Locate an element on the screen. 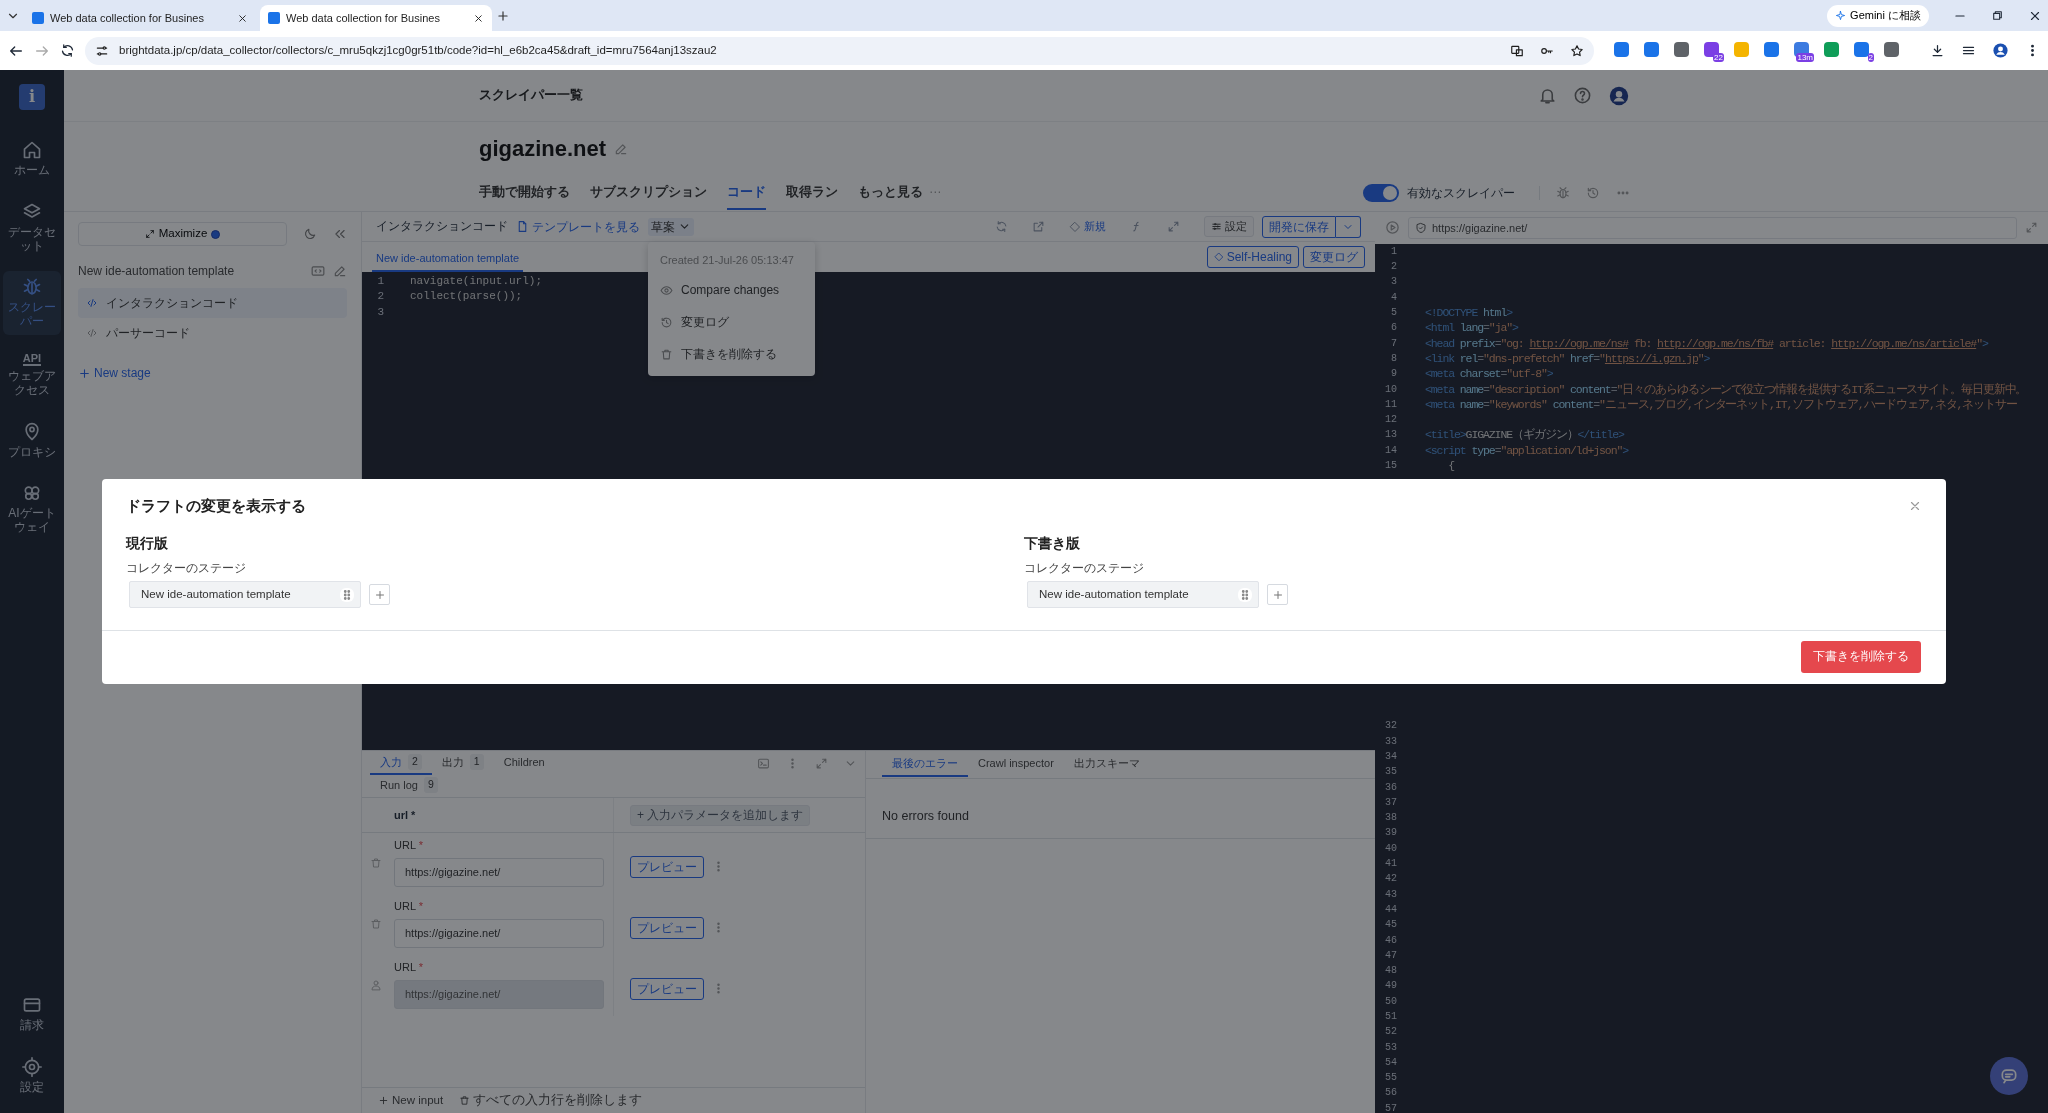 The width and height of the screenshot is (2048, 1113). toggle-switch is located at coordinates (1381, 193).